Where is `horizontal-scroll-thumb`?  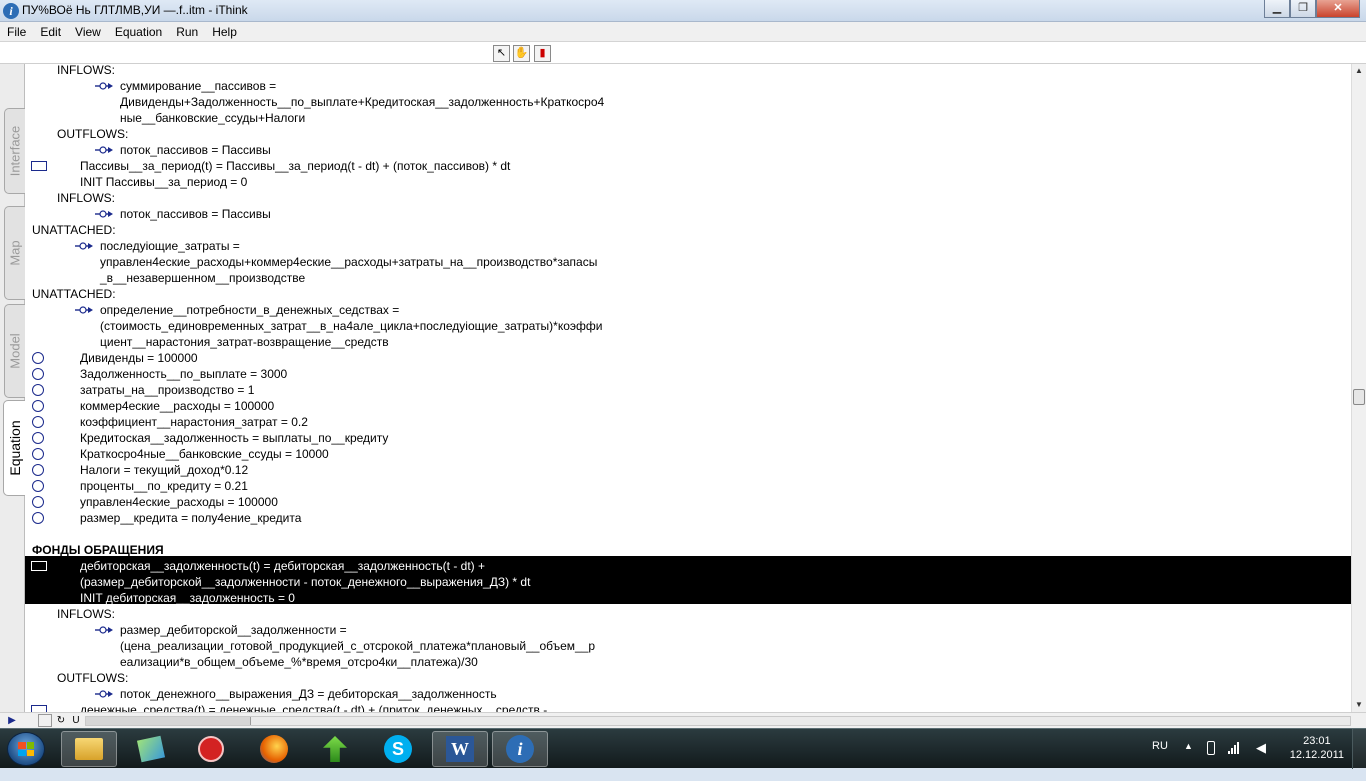
horizontal-scroll-thumb is located at coordinates (168, 721).